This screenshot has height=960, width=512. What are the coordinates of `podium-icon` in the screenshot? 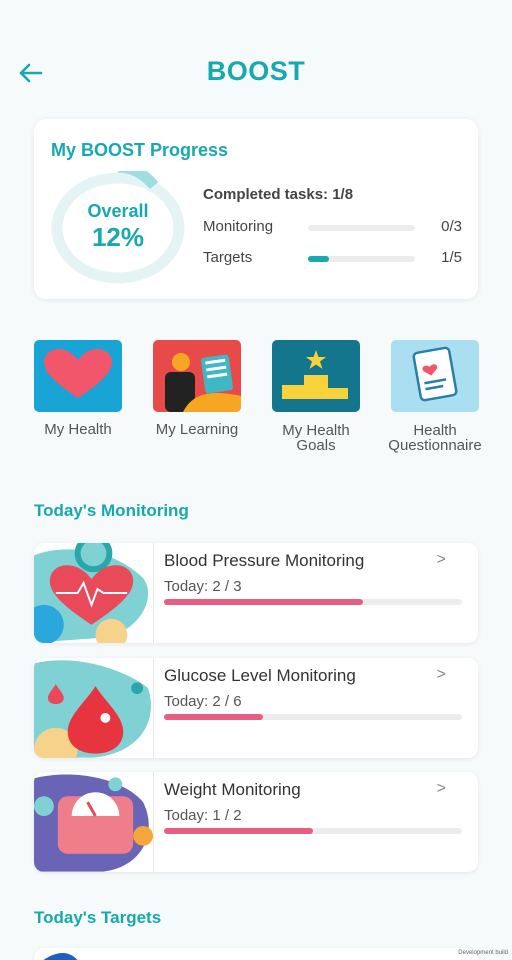 It's located at (315, 374).